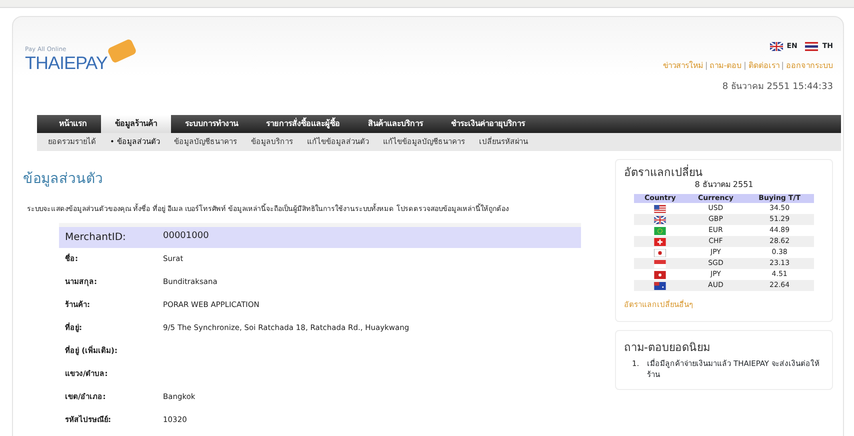 This screenshot has height=436, width=854. What do you see at coordinates (85, 63) in the screenshot?
I see `logo: THAIEPAY` at bounding box center [85, 63].